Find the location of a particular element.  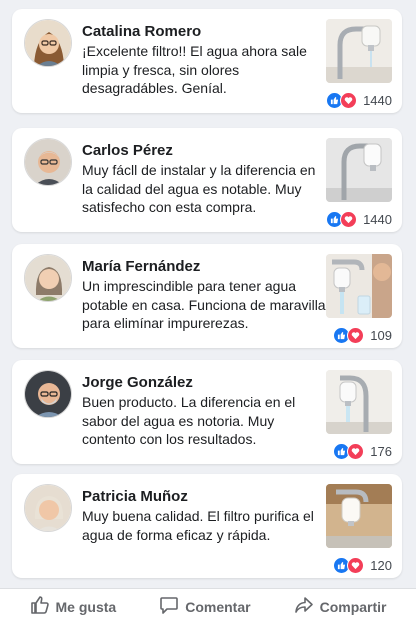

reactions: 120 is located at coordinates (362, 565).